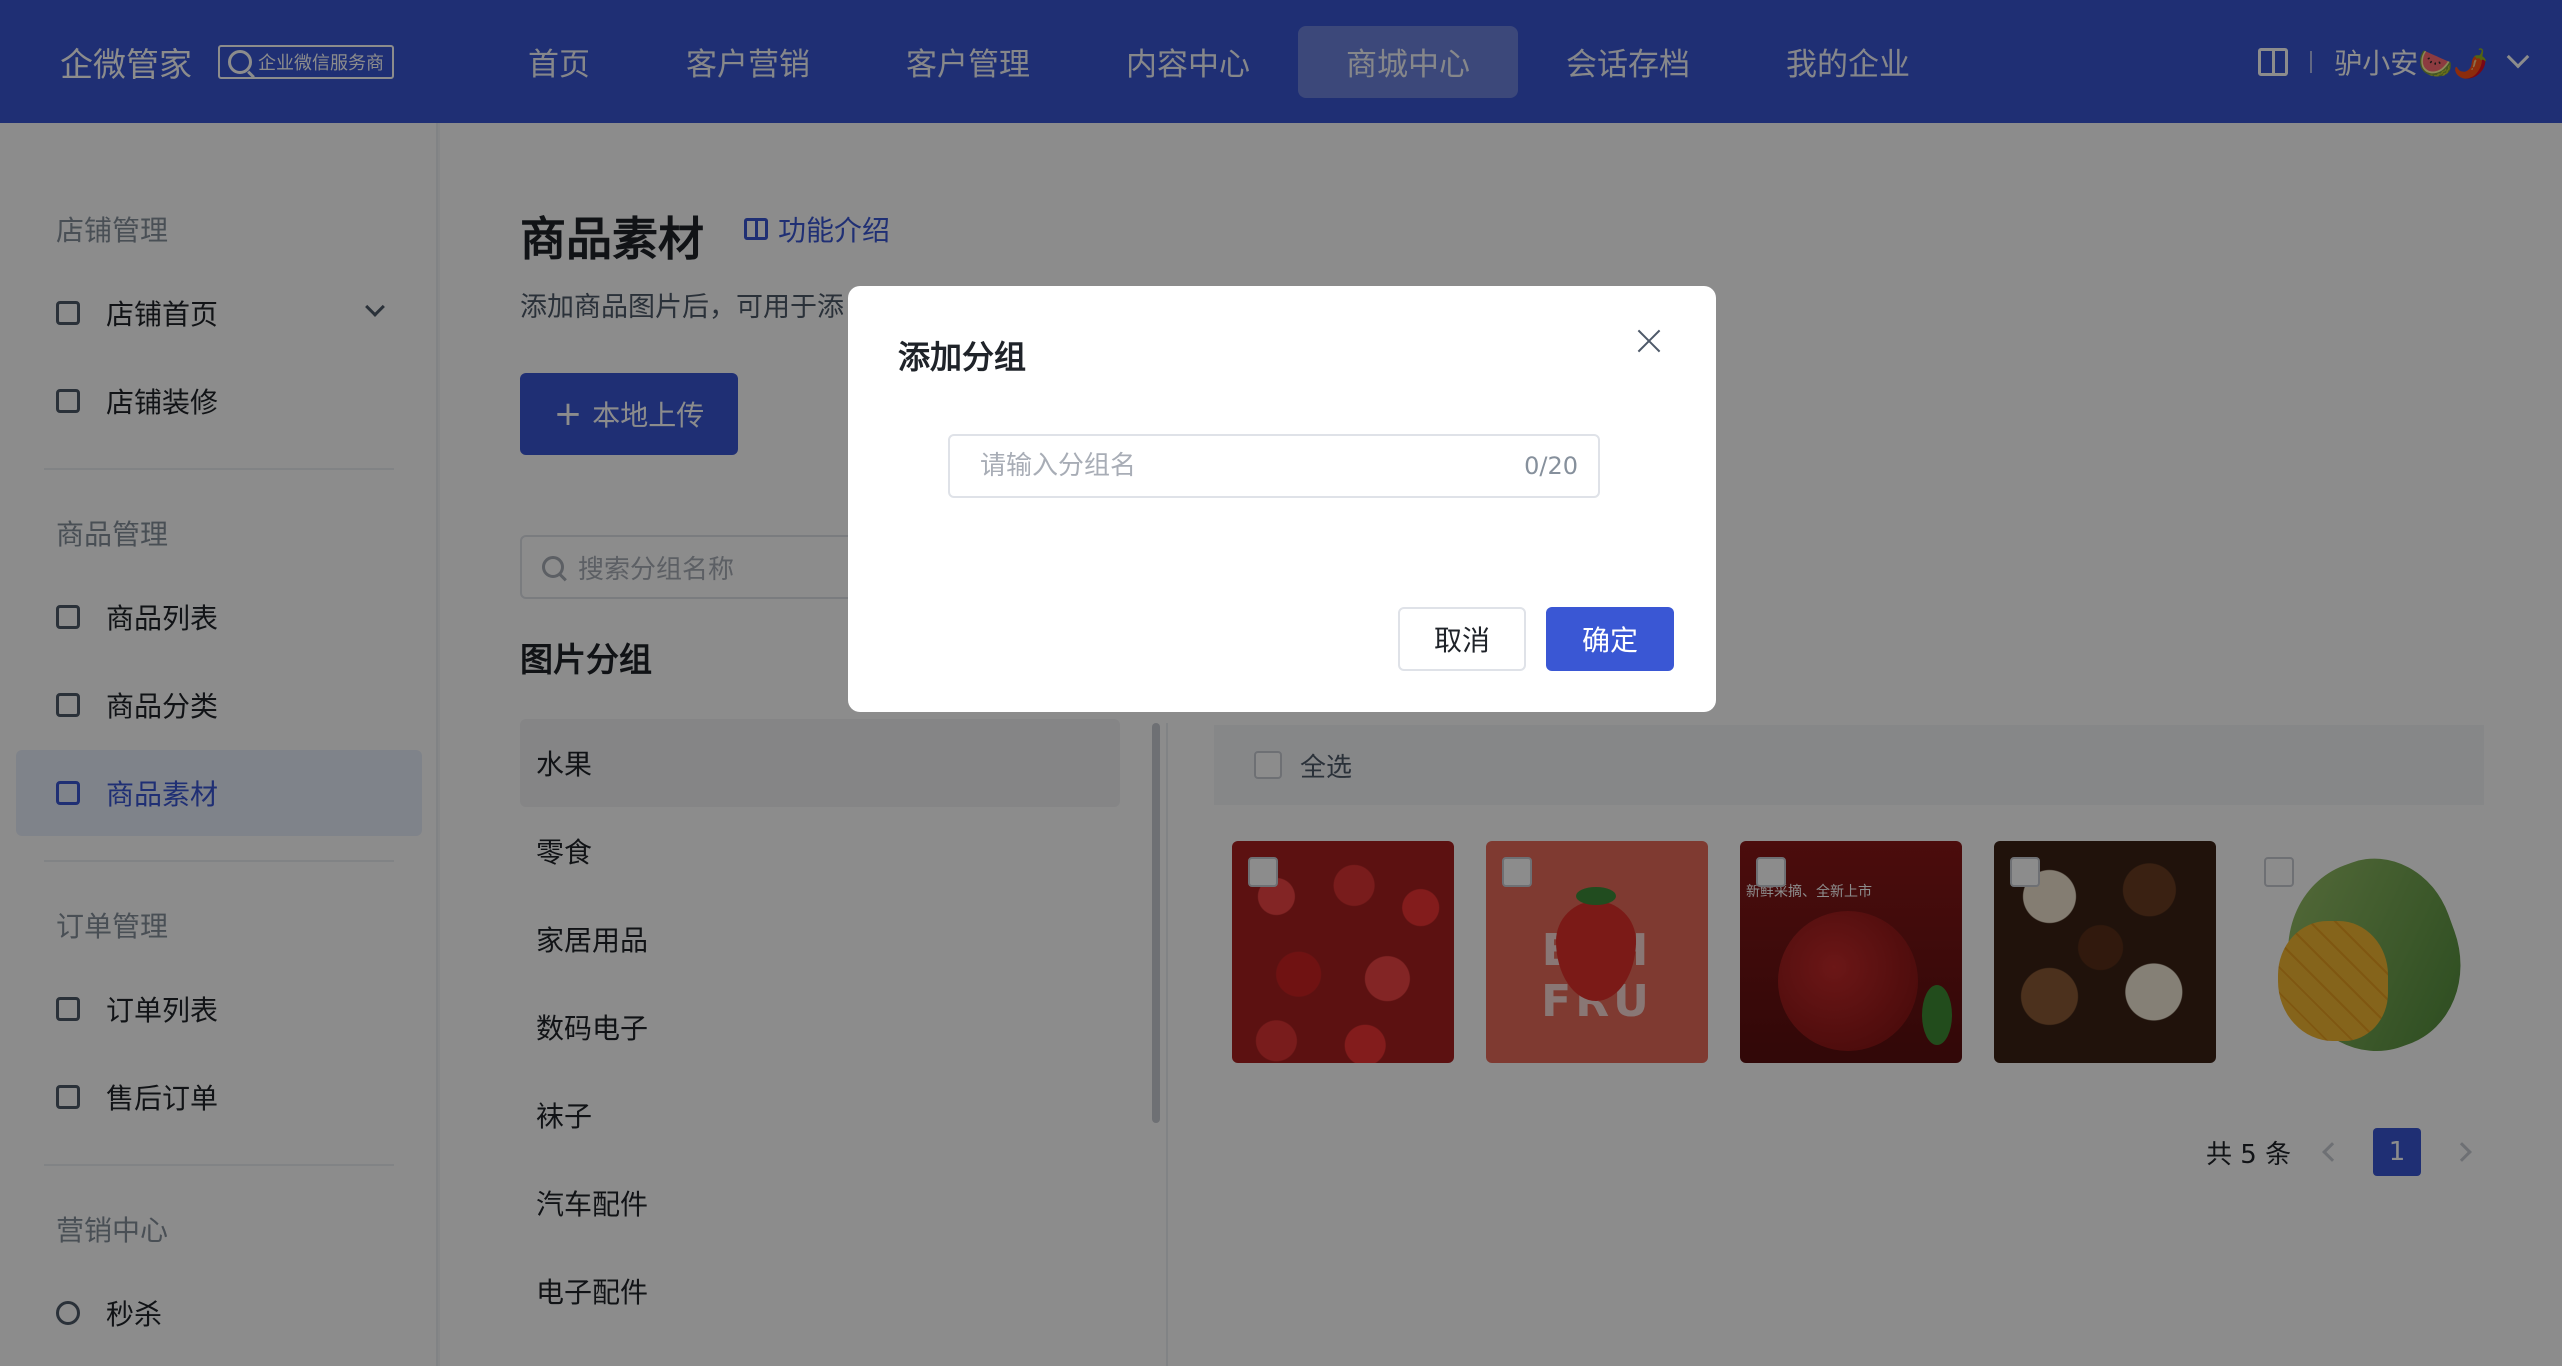 The width and height of the screenshot is (2562, 1366). Describe the element at coordinates (1462, 639) in the screenshot. I see `cancel-button: 取消` at that location.